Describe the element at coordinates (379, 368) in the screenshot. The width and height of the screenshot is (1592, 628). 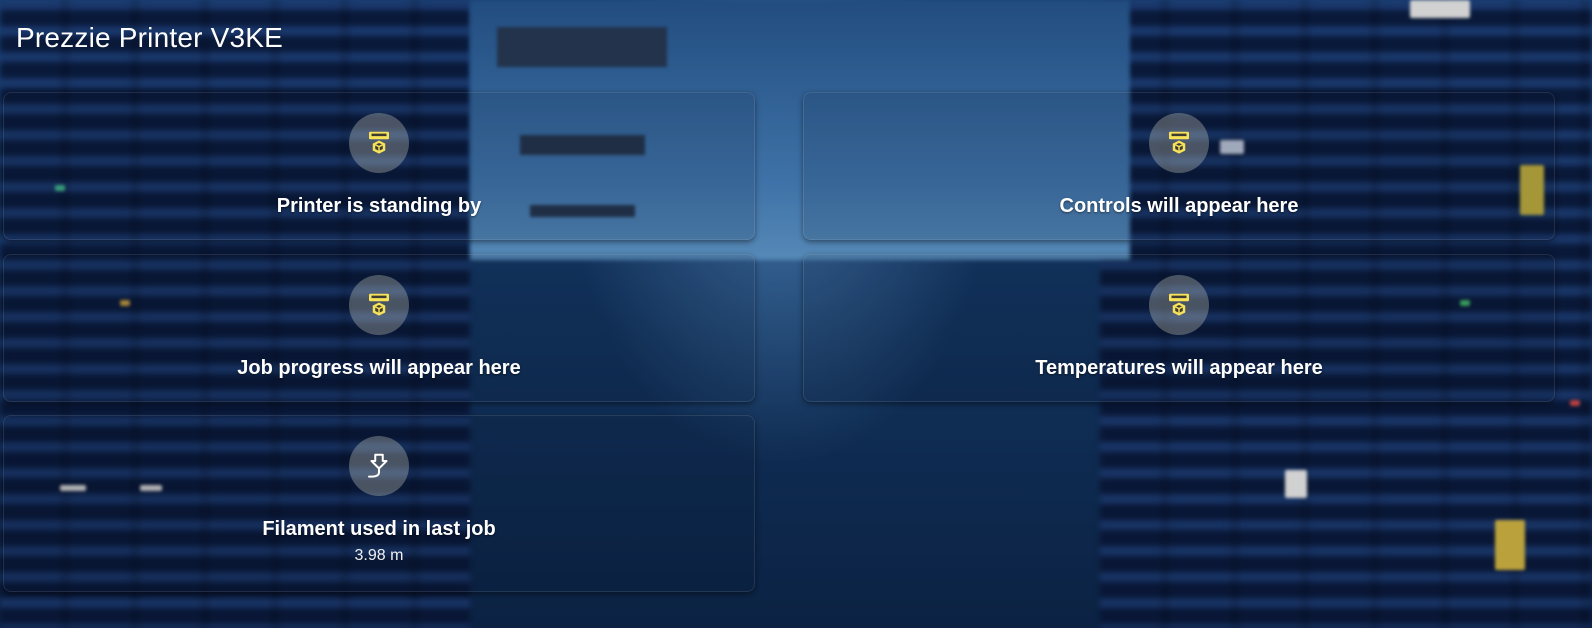
I see `card-label: Job progress will appear here` at that location.